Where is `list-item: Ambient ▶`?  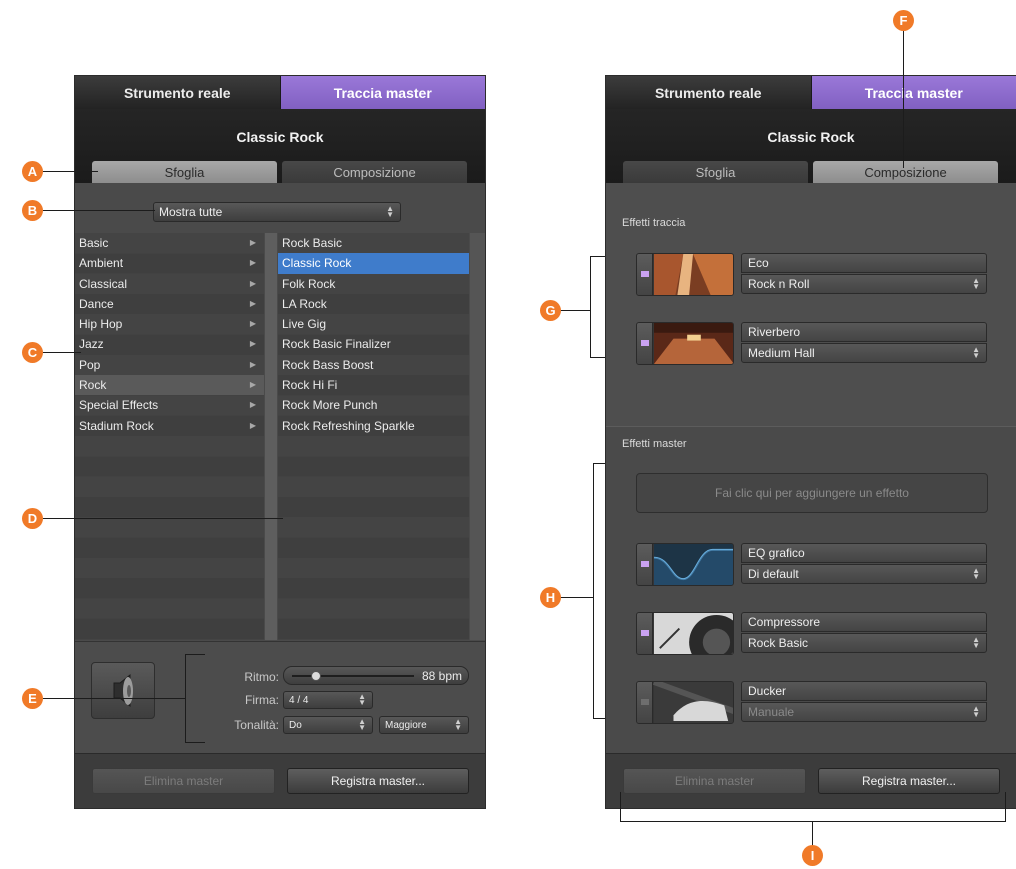
list-item: Ambient ▶ is located at coordinates (169, 263).